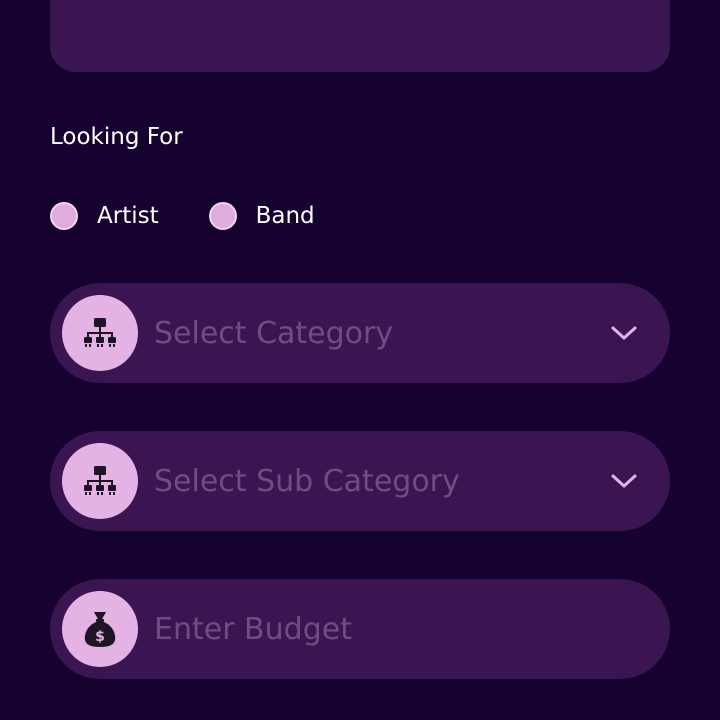  Describe the element at coordinates (64, 216) in the screenshot. I see `artist-radio-button` at that location.